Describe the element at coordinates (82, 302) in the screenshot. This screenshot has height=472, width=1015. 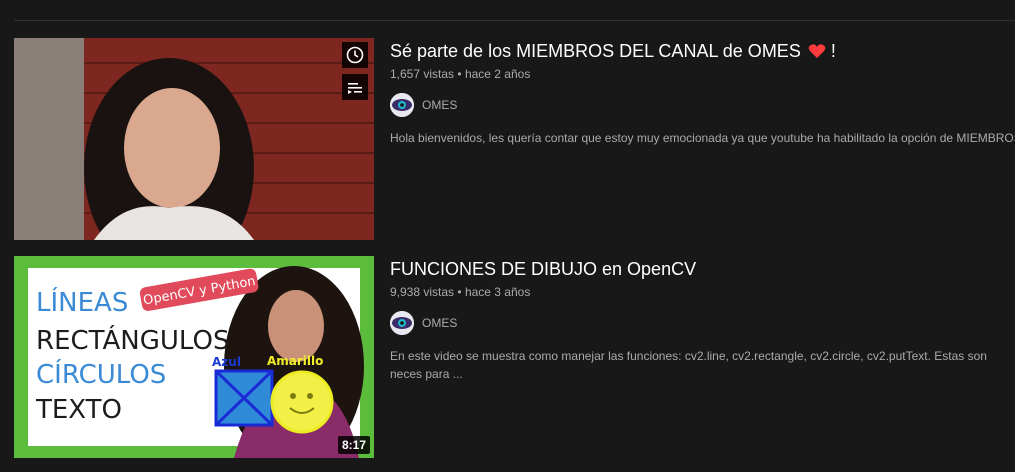
I see `thumbnail-line: LÍNEAS` at that location.